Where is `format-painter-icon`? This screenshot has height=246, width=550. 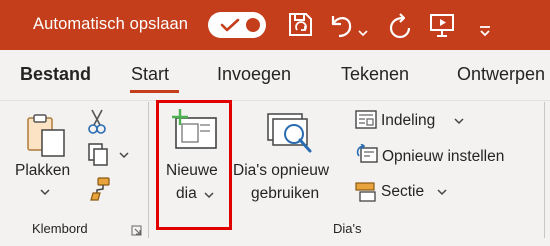 format-painter-icon is located at coordinates (100, 189).